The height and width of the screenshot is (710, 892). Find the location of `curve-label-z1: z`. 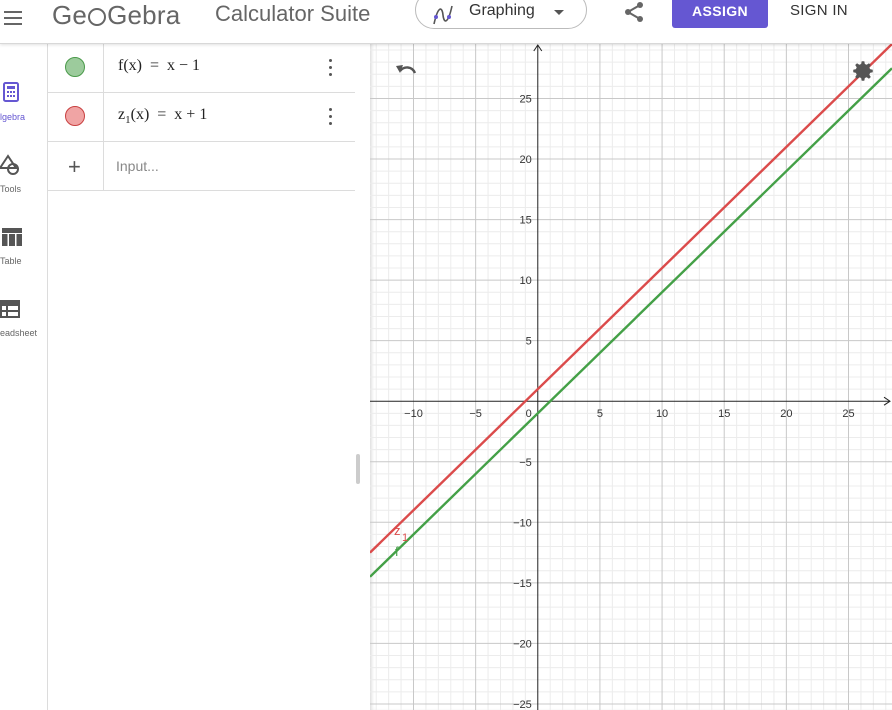

curve-label-z1: z is located at coordinates (397, 530).